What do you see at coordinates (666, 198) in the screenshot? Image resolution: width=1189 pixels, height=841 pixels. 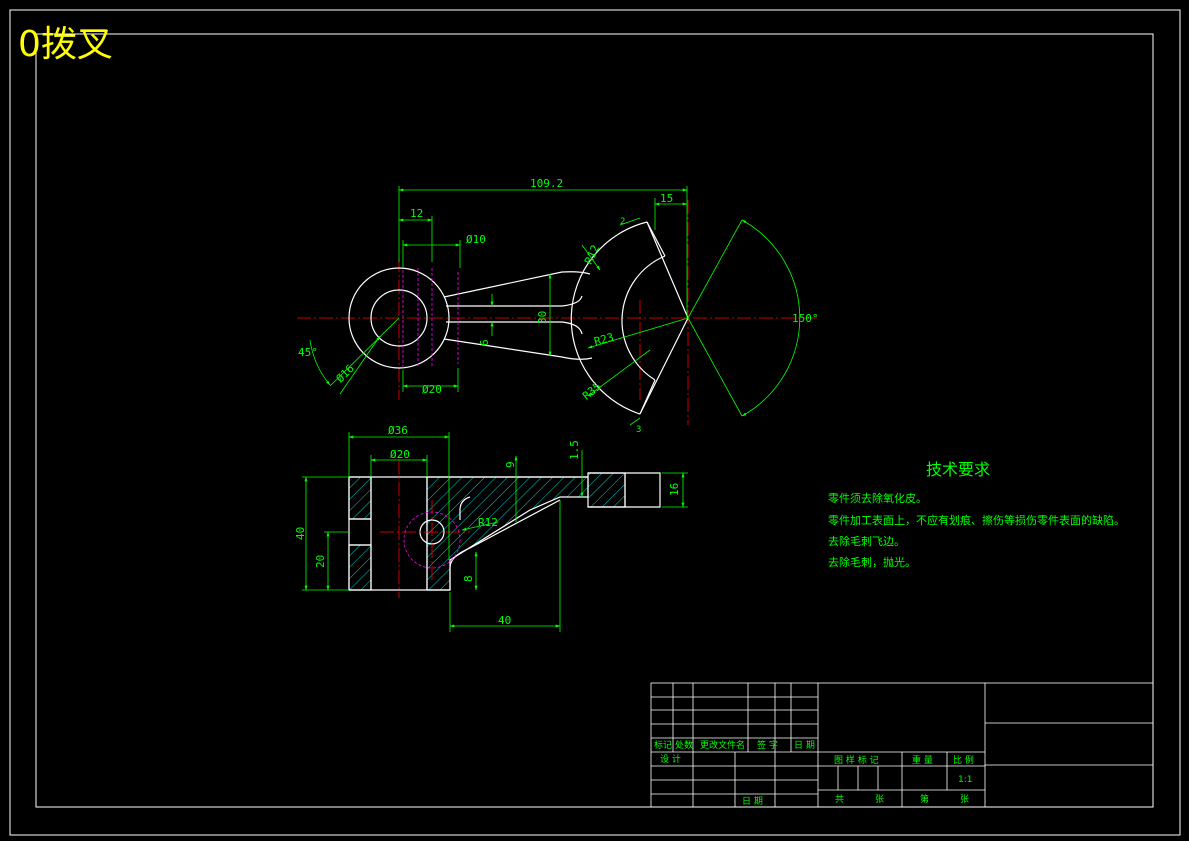 I see `dim-15: 15` at bounding box center [666, 198].